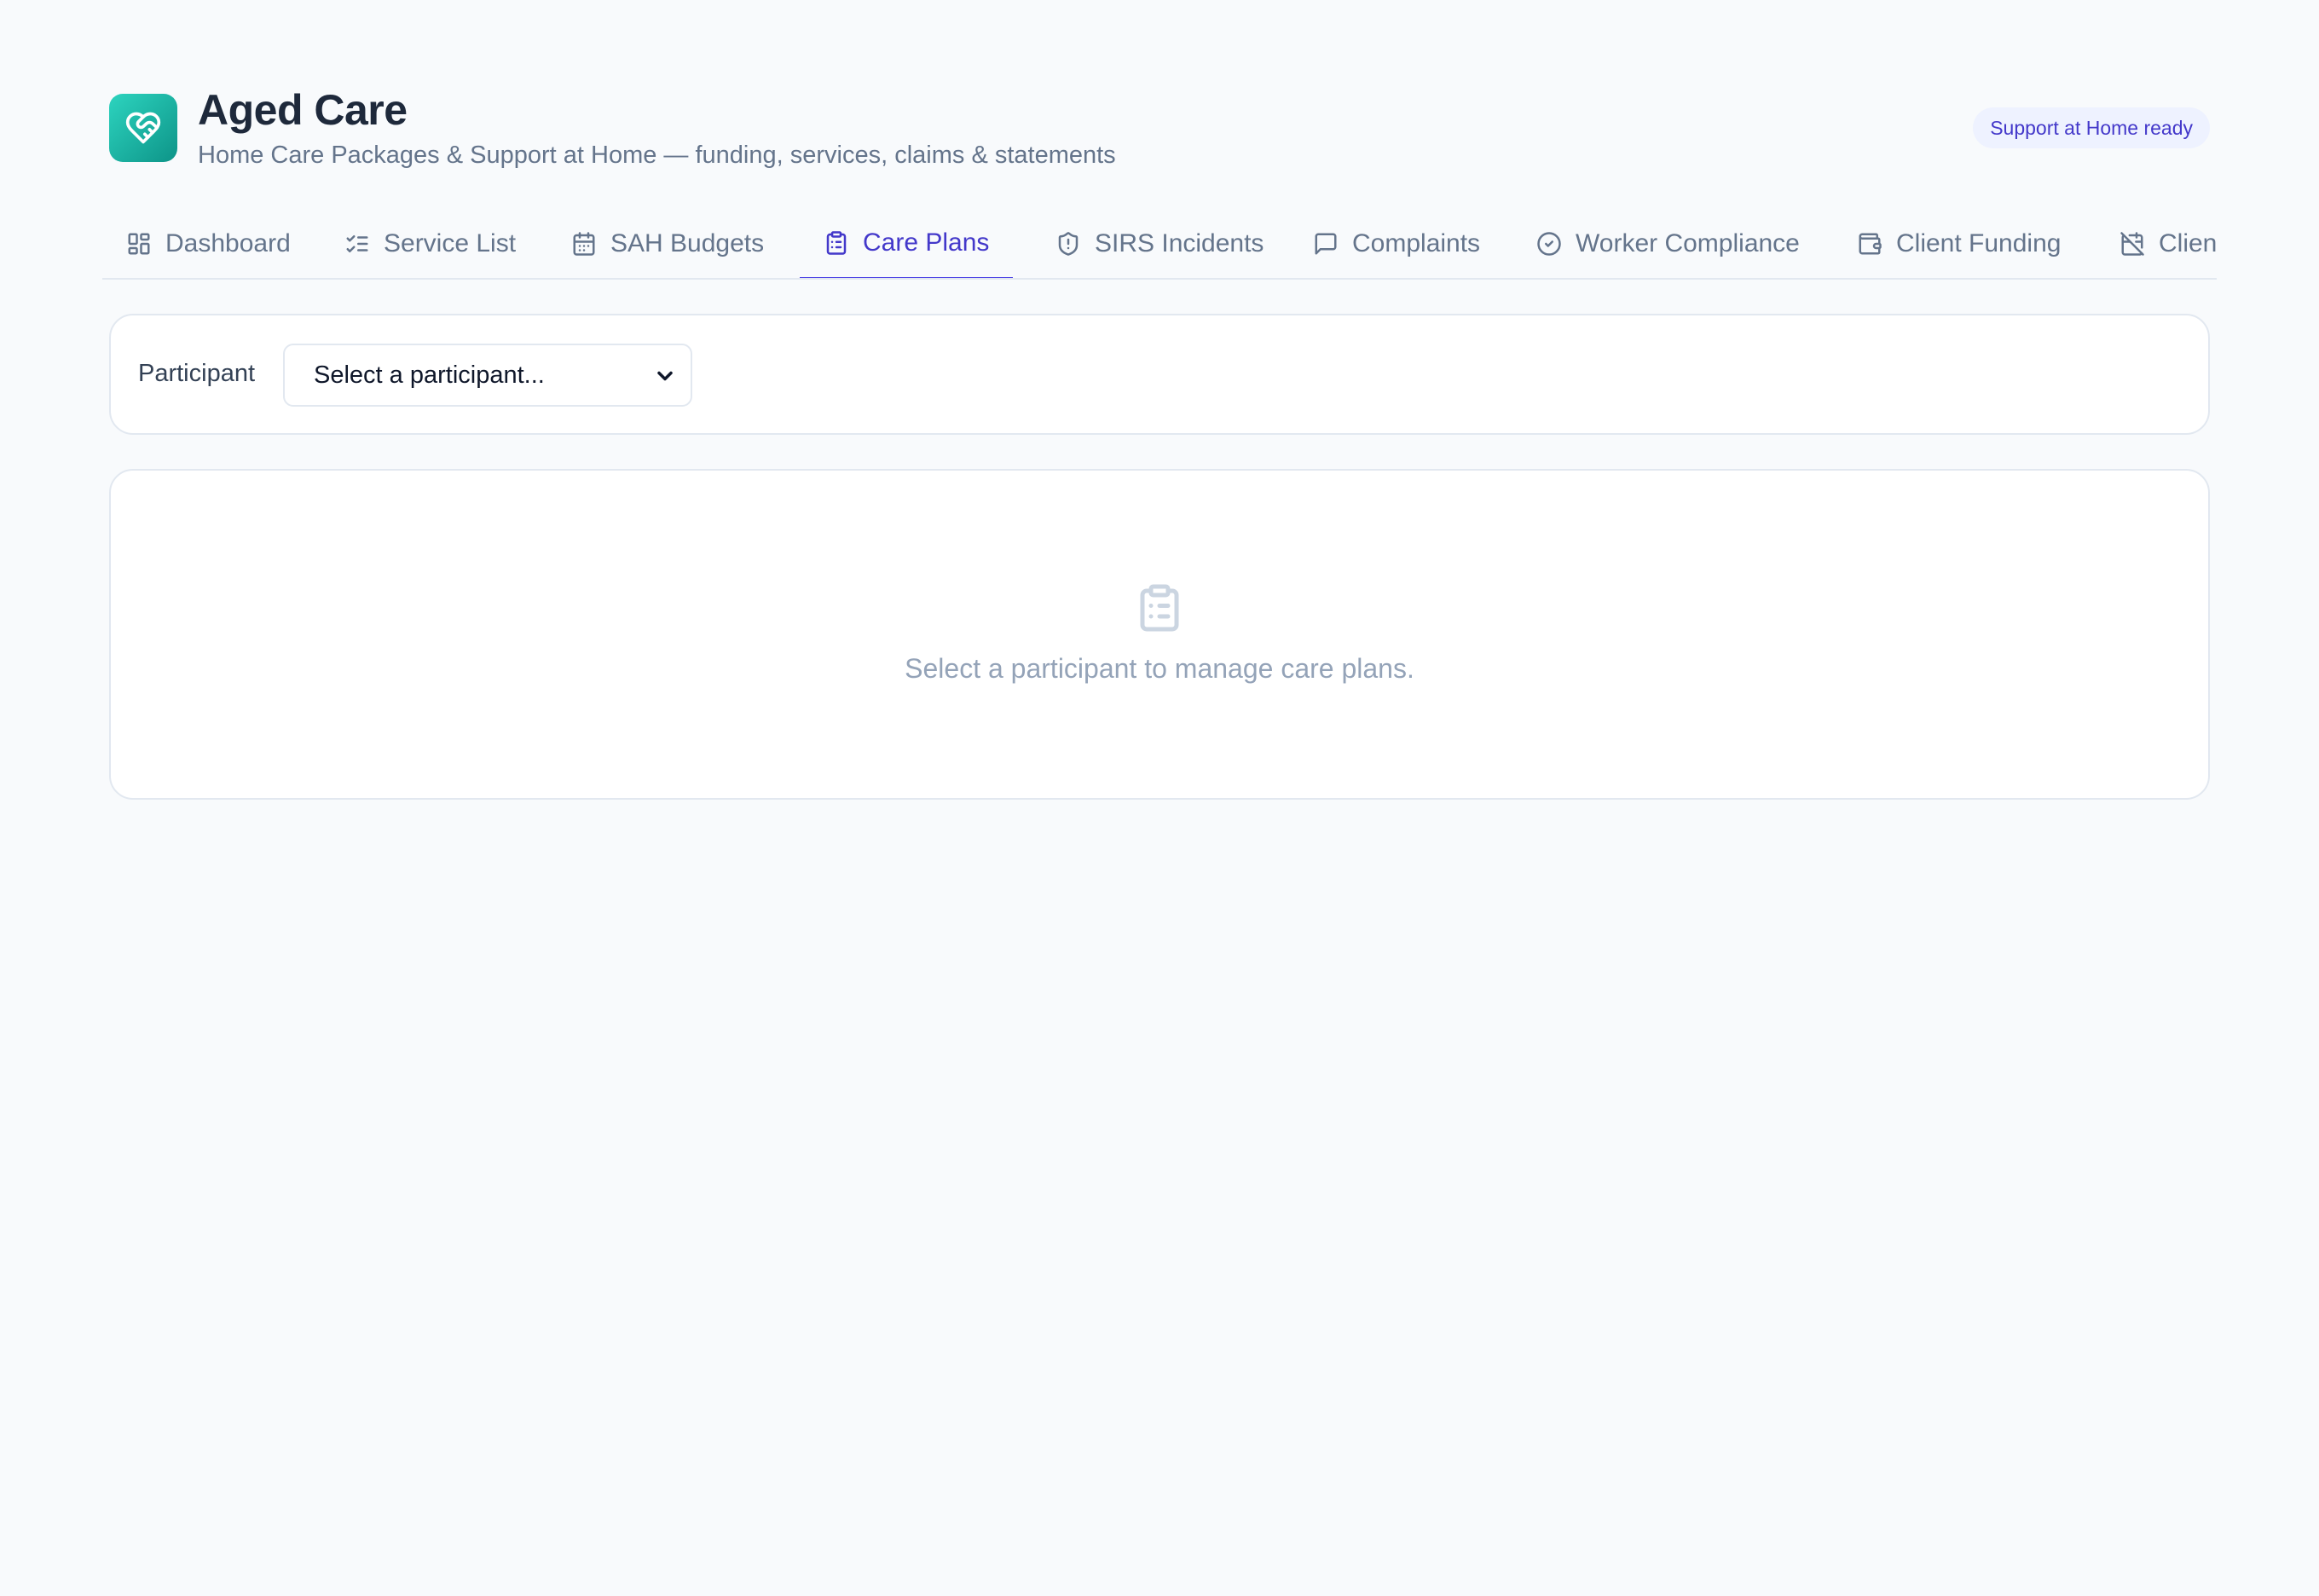 The height and width of the screenshot is (1596, 2319). Describe the element at coordinates (1068, 244) in the screenshot. I see `shield-alert-icon` at that location.